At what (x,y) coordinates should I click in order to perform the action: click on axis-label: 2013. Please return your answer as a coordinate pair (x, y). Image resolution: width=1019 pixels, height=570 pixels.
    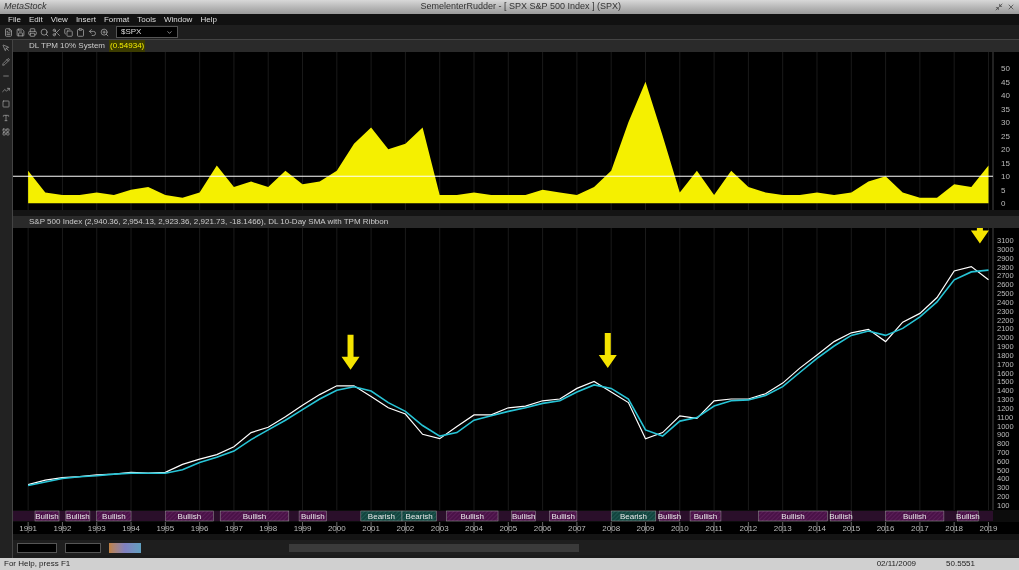
    Looking at the image, I should click on (782, 528).